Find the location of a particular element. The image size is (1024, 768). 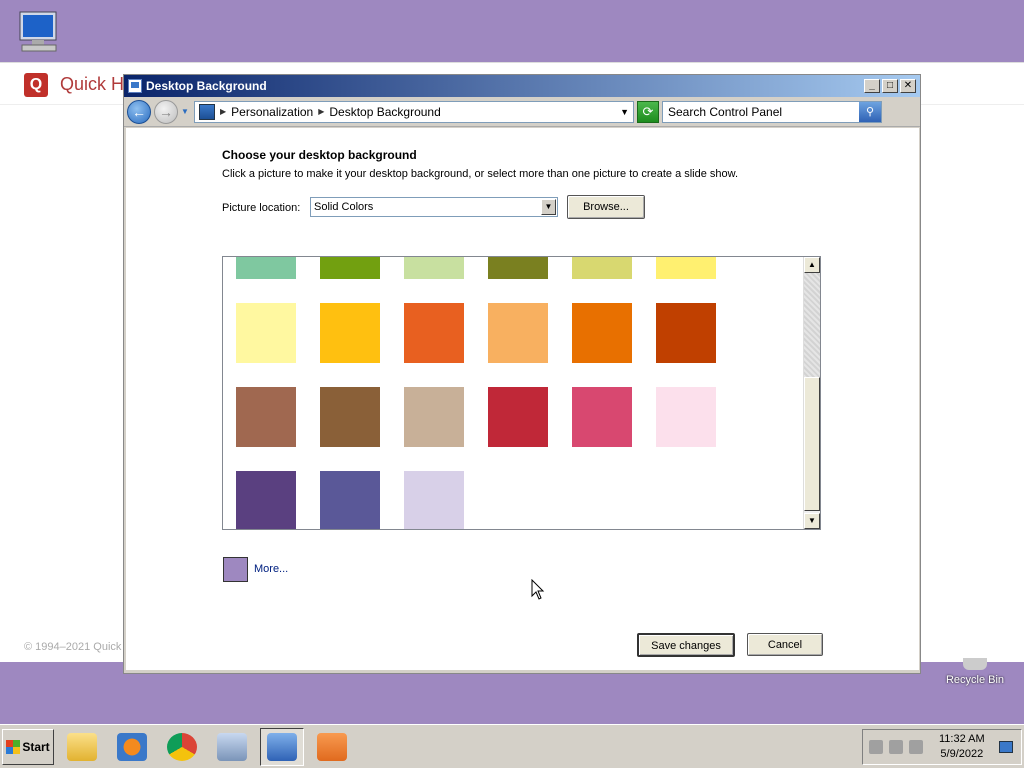

action-center-flag-icon is located at coordinates (876, 746).